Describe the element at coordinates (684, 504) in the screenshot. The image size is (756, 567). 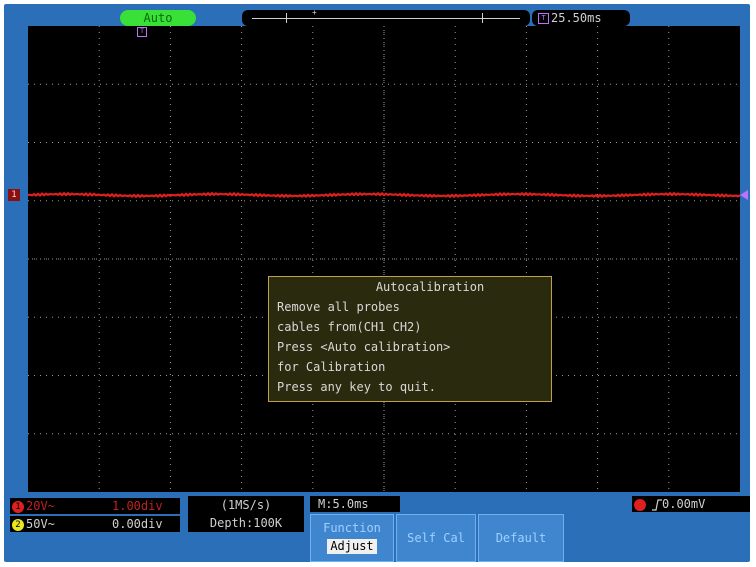
I see `trigger-level: 0.00mV` at that location.